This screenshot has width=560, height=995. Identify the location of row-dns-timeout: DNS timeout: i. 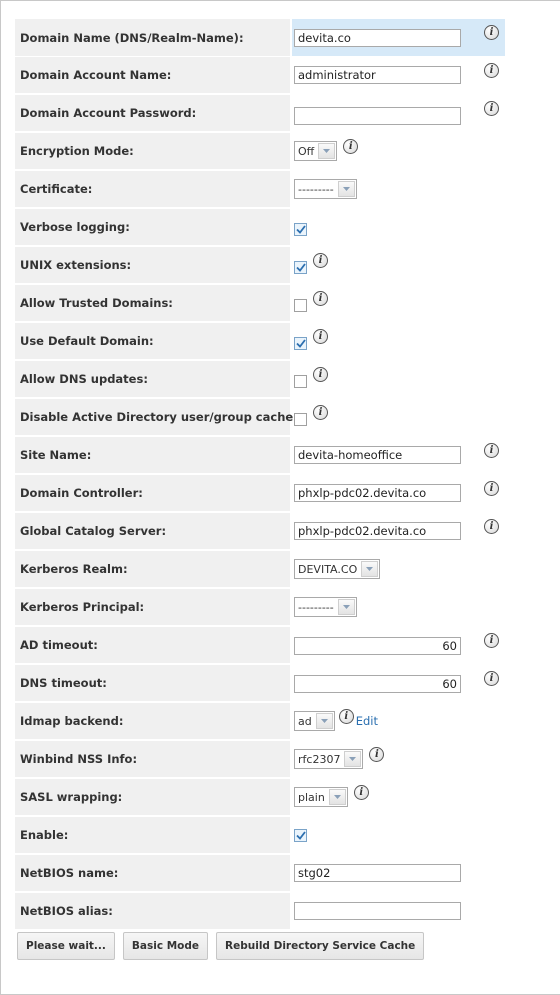
(260, 683).